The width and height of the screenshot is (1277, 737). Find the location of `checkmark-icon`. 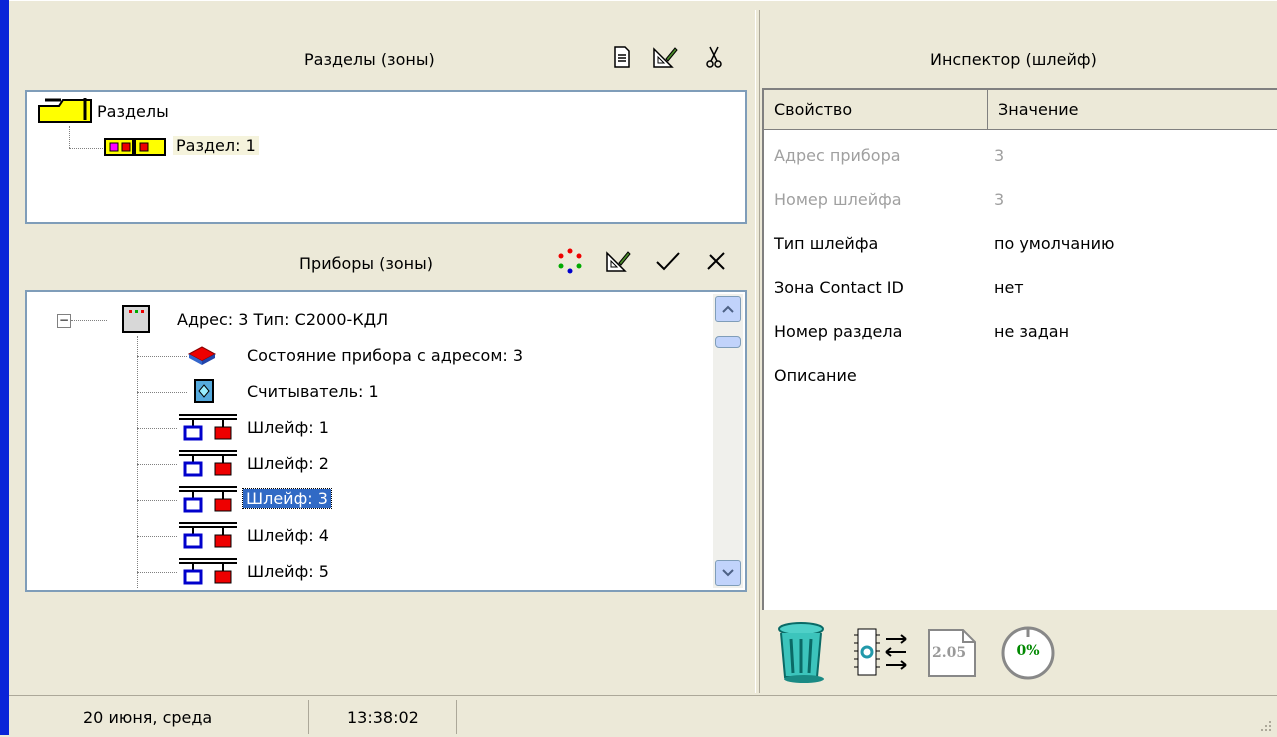

checkmark-icon is located at coordinates (668, 261).